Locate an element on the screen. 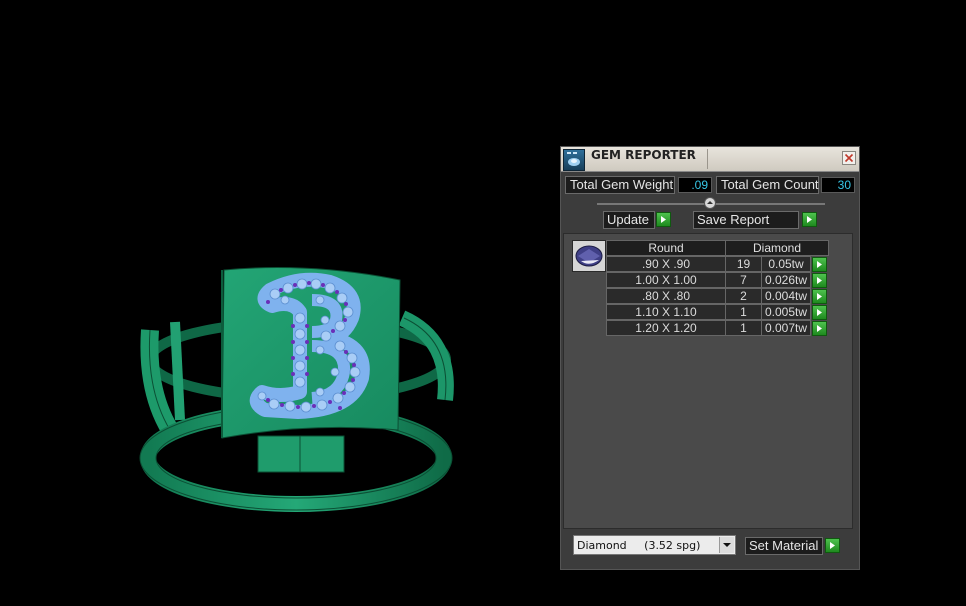  save-report-play-icon is located at coordinates (809, 219).